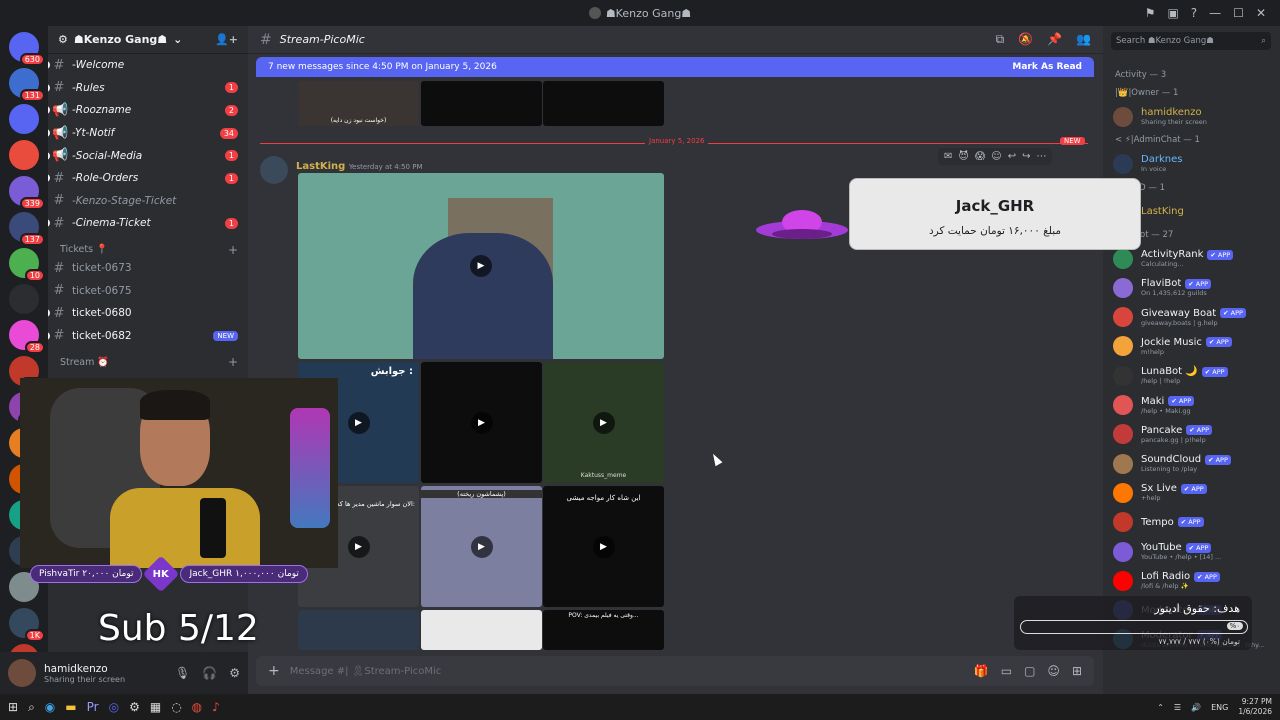 Image resolution: width=1280 pixels, height=720 pixels. Describe the element at coordinates (155, 707) in the screenshot. I see `store-icon: ▦` at that location.